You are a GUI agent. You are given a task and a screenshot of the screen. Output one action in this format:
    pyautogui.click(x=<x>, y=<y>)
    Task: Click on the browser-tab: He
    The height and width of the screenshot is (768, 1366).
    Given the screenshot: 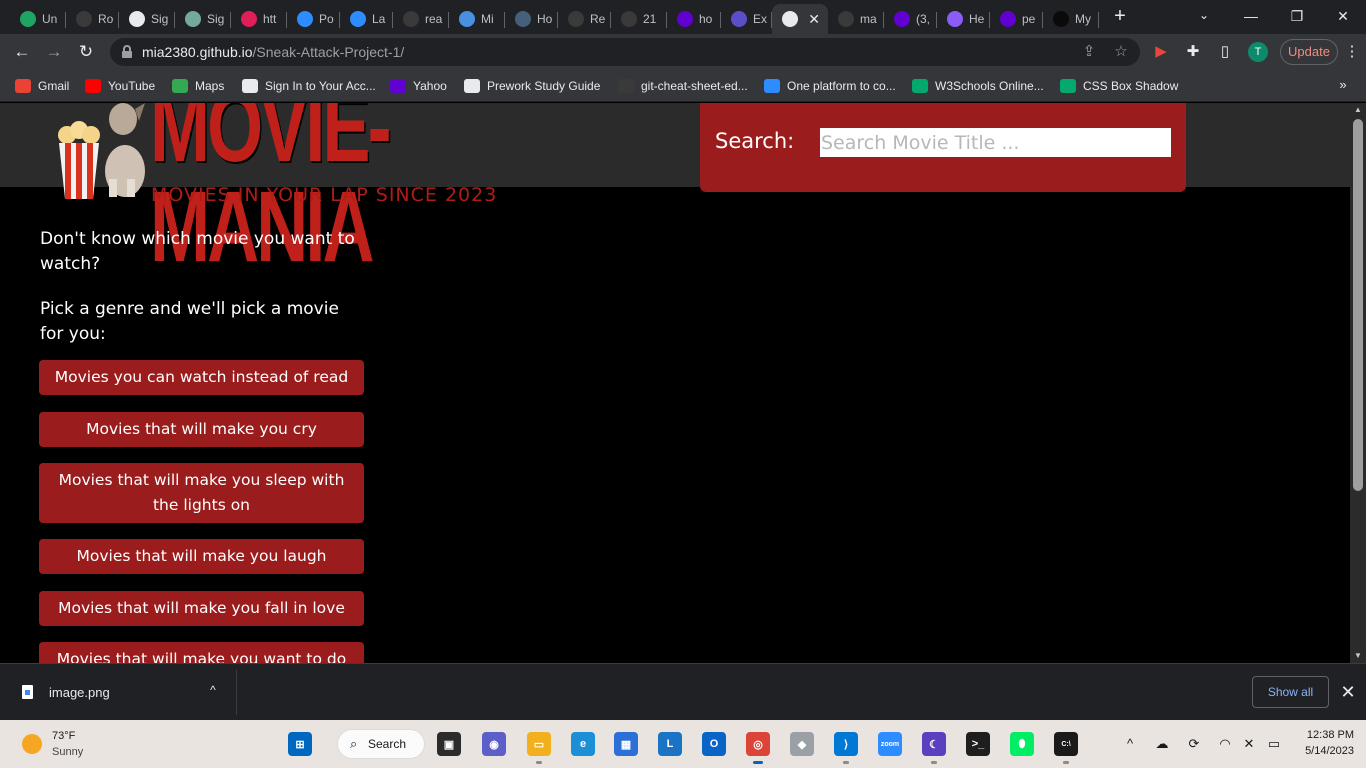 What is the action you would take?
    pyautogui.click(x=963, y=19)
    